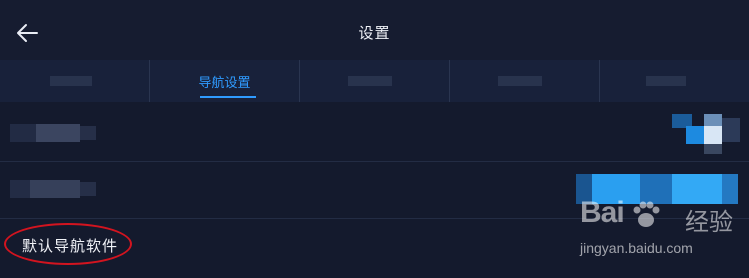 This screenshot has height=278, width=749. I want to click on tab-label: 导航设置, so click(224, 83).